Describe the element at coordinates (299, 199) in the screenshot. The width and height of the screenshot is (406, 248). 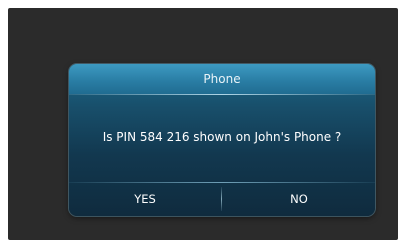
I see `no-button: NO` at that location.